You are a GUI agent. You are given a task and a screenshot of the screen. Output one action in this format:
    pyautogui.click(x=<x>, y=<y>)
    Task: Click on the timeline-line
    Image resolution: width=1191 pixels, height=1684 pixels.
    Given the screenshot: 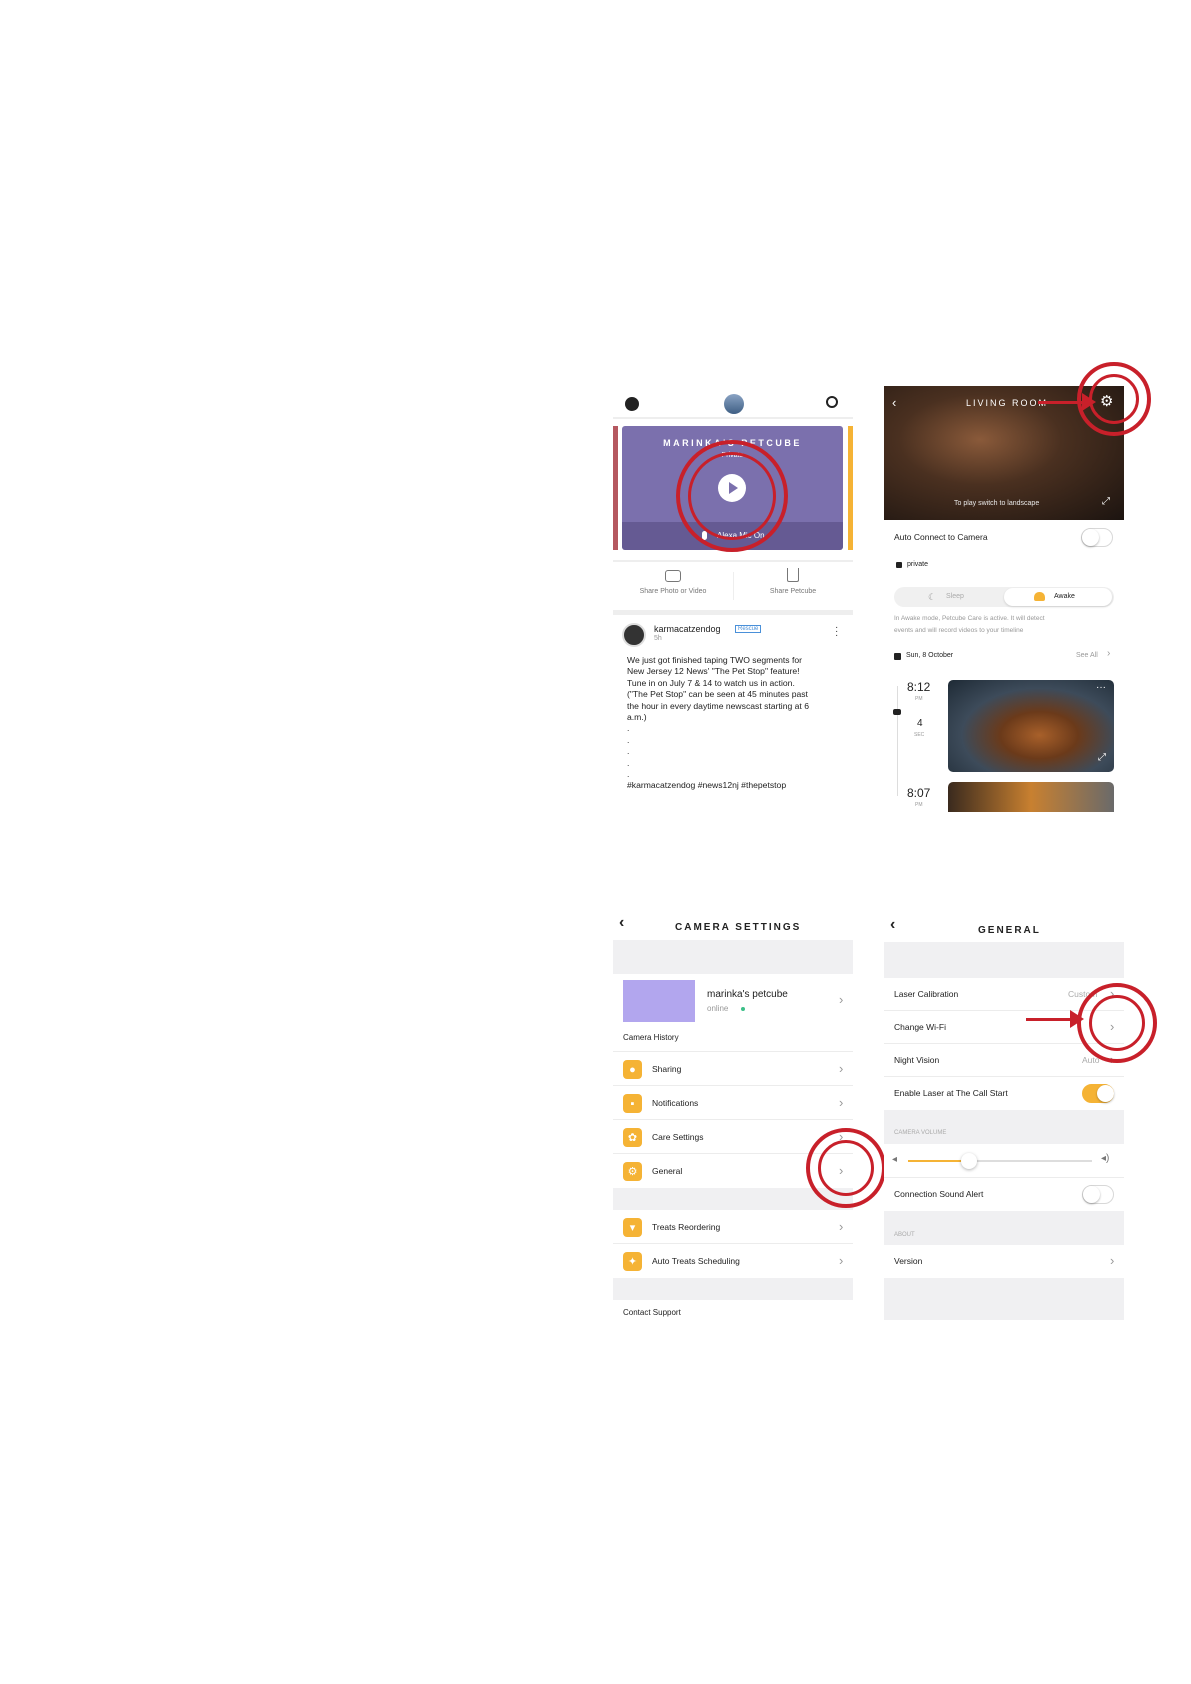 What is the action you would take?
    pyautogui.click(x=897, y=741)
    